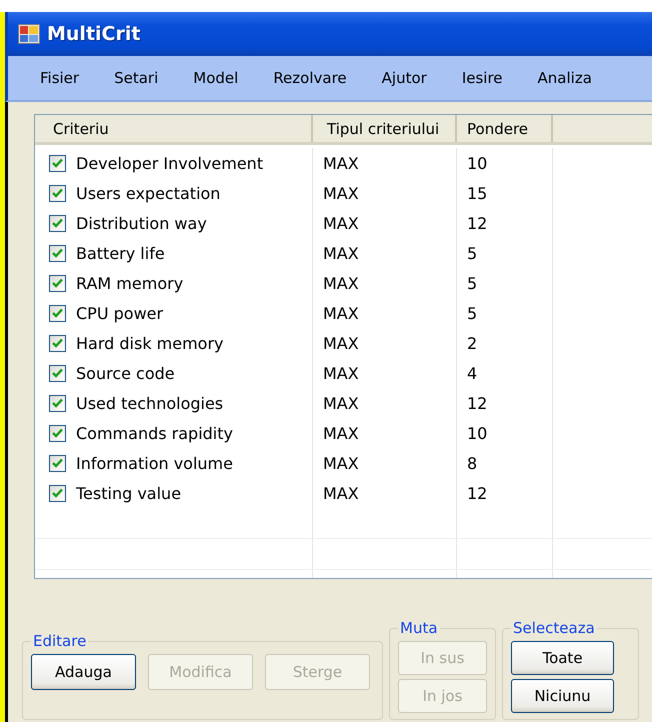 Image resolution: width=652 pixels, height=722 pixels. I want to click on menu-item: Setari, so click(136, 78).